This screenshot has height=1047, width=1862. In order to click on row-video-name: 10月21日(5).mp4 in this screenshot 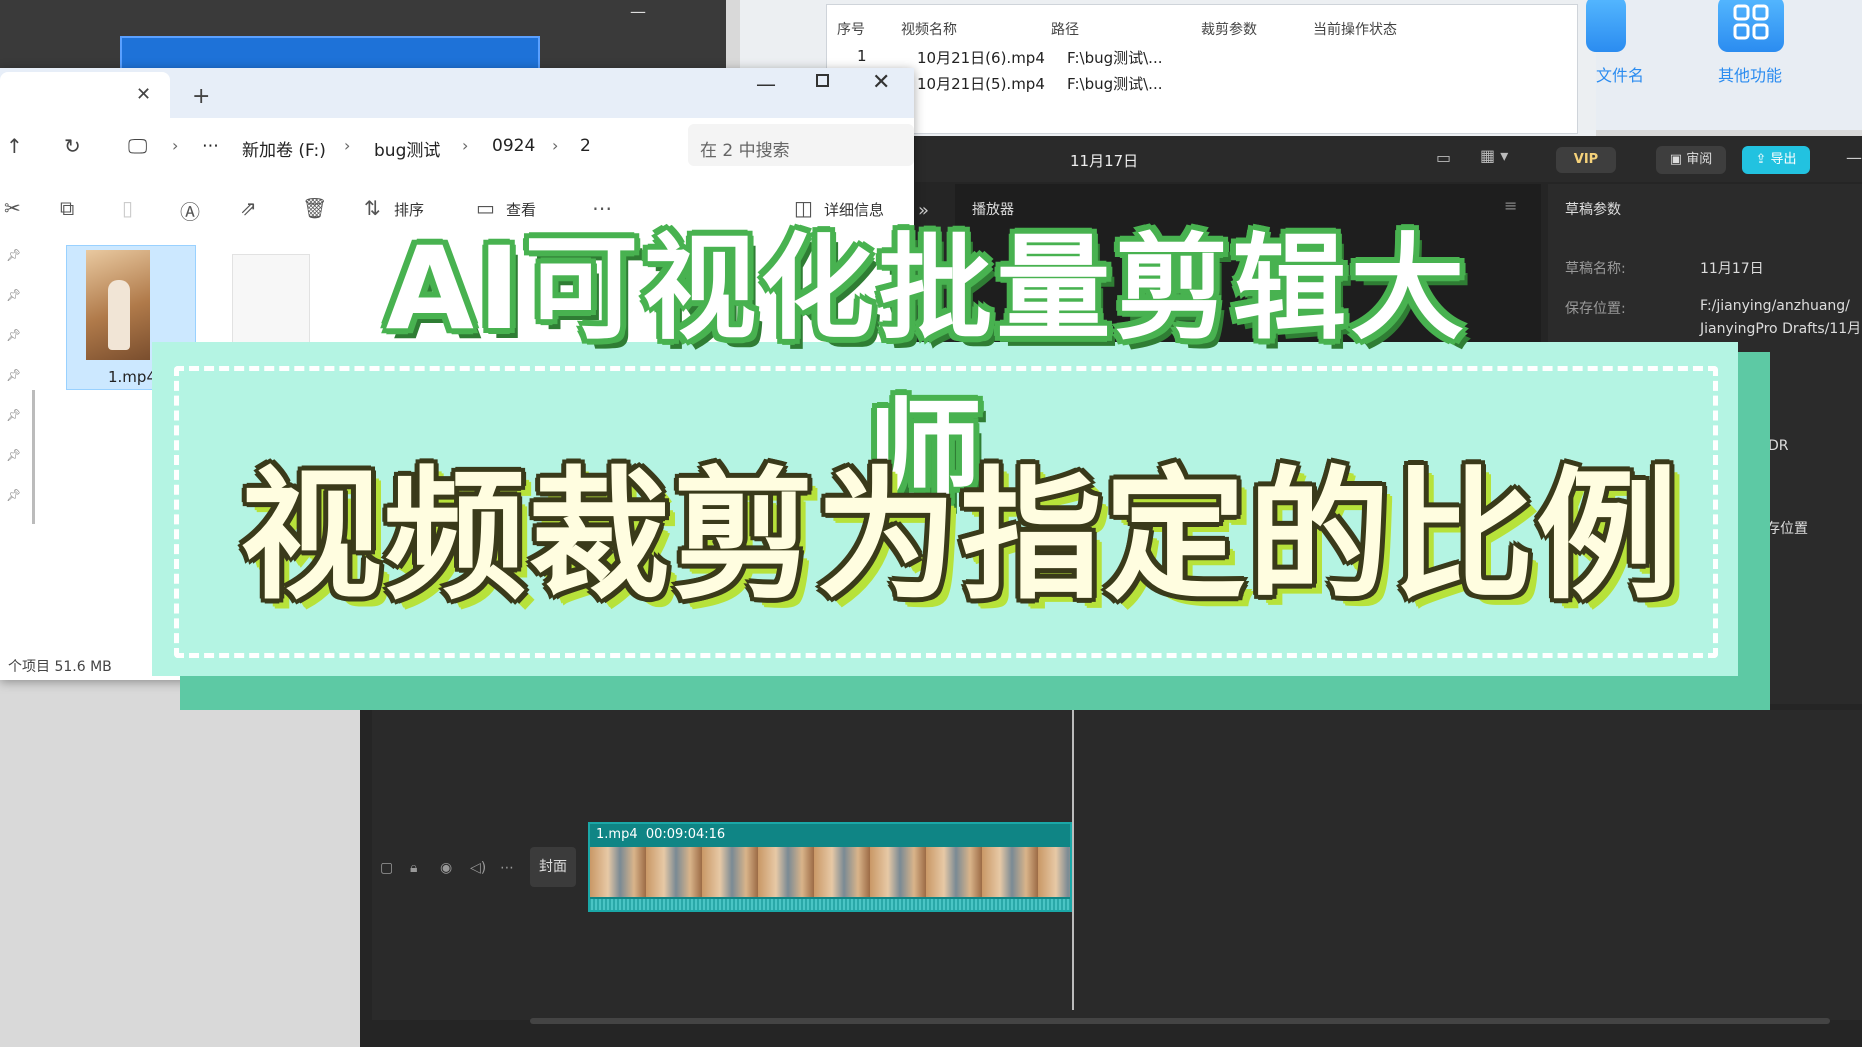, I will do `click(981, 84)`.